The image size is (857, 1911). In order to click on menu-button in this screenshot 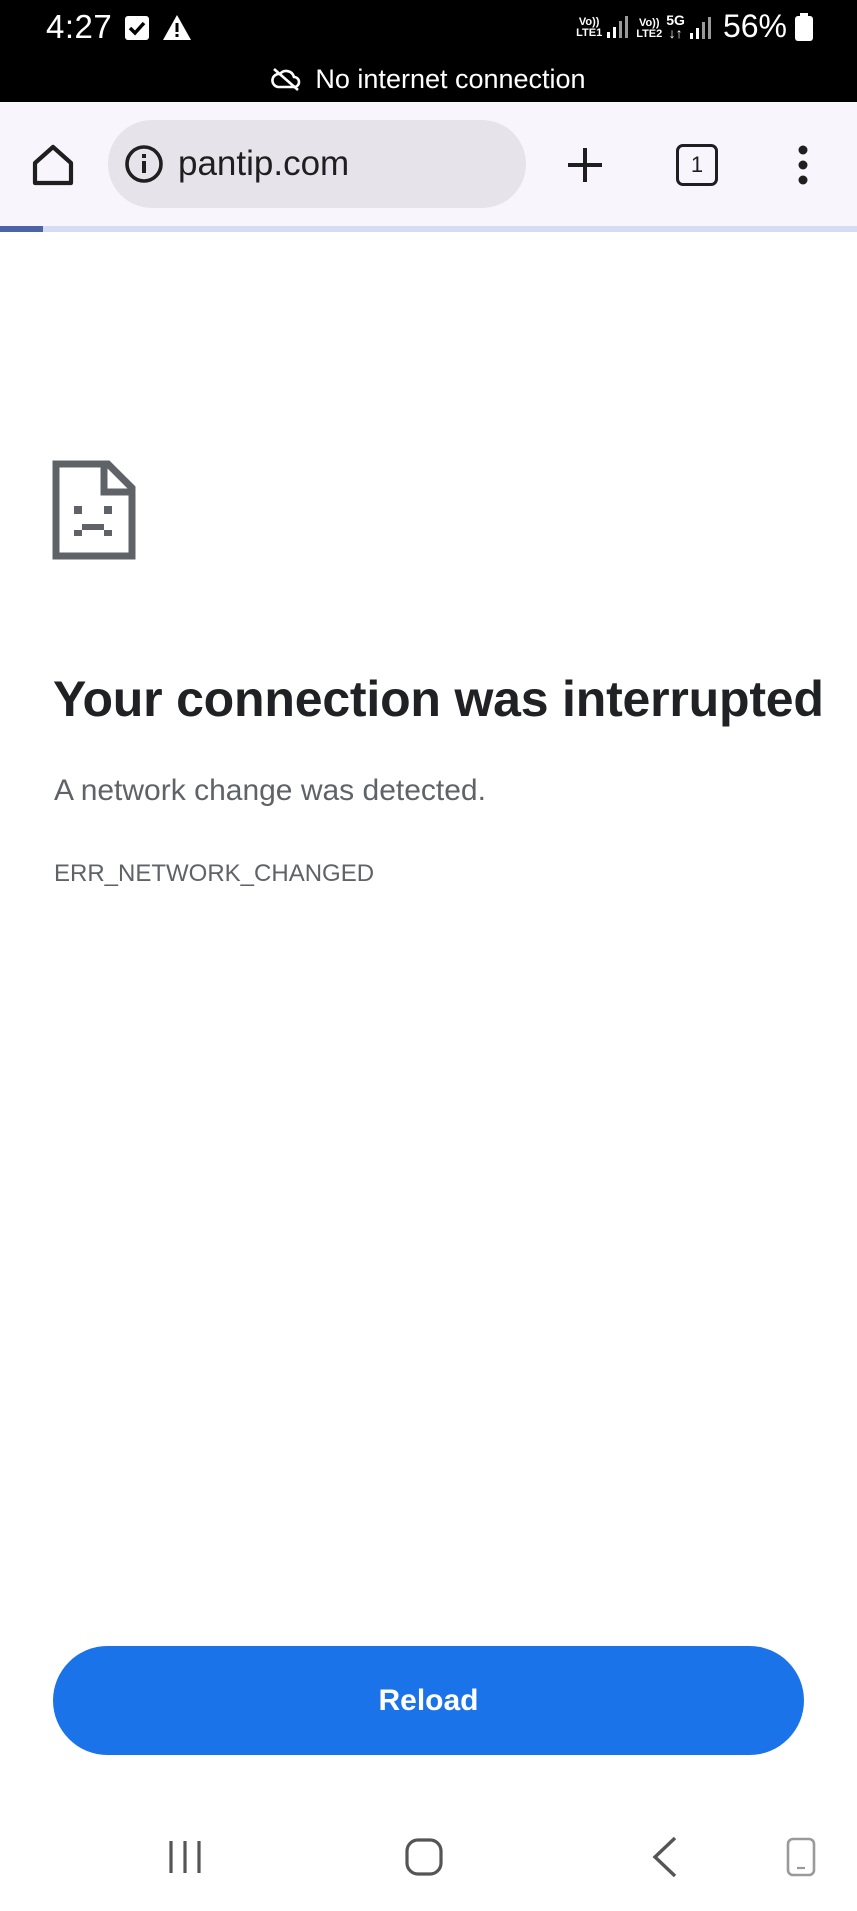, I will do `click(803, 165)`.